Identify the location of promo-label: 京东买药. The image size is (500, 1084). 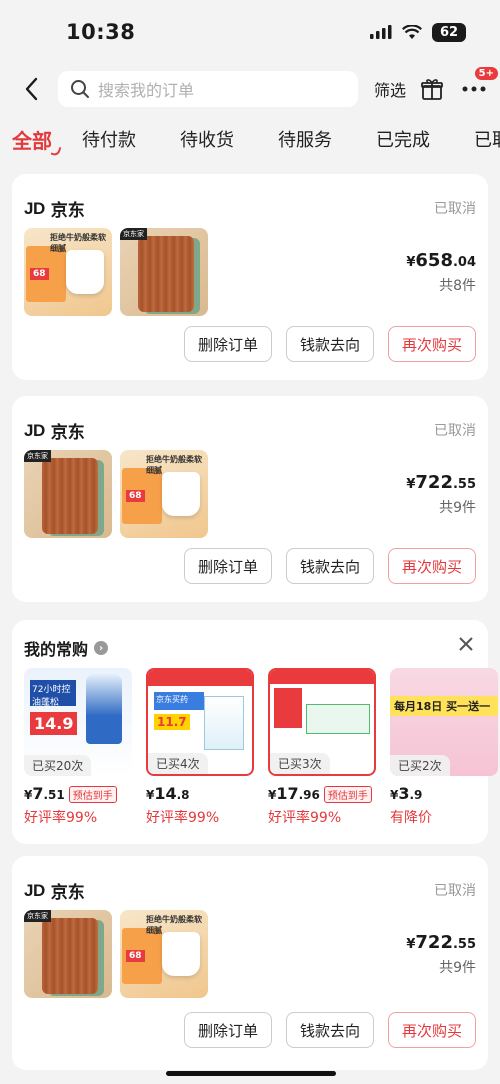
(179, 701).